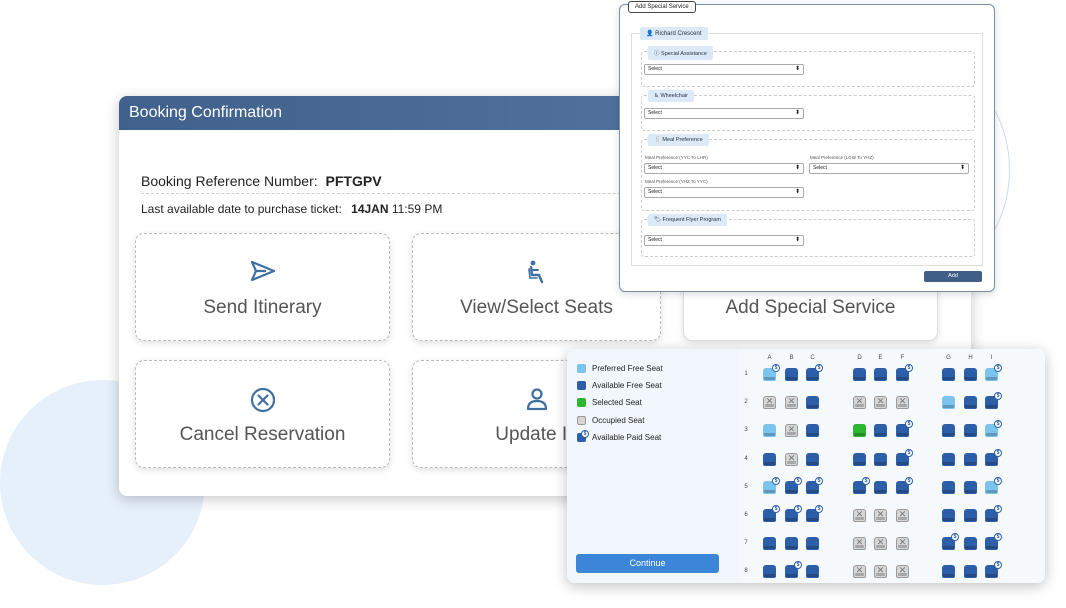 The width and height of the screenshot is (1066, 608). What do you see at coordinates (948, 459) in the screenshot?
I see `seat-4G` at bounding box center [948, 459].